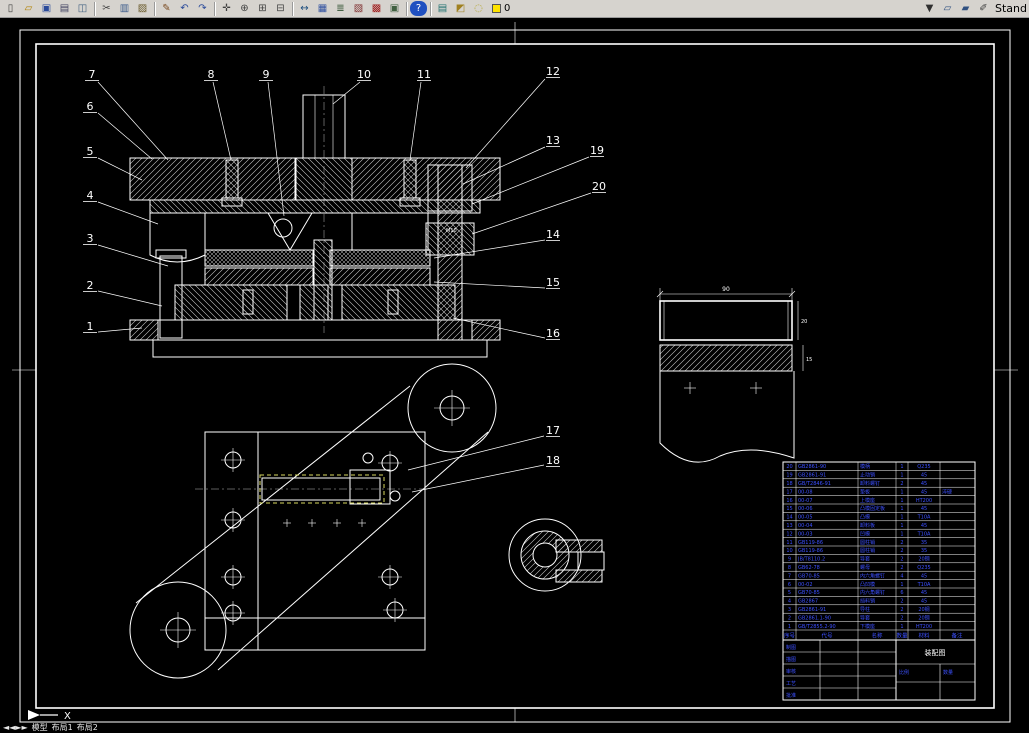 Image resolution: width=1029 pixels, height=733 pixels. Describe the element at coordinates (418, 8) in the screenshot. I see `help-icon: ?` at that location.